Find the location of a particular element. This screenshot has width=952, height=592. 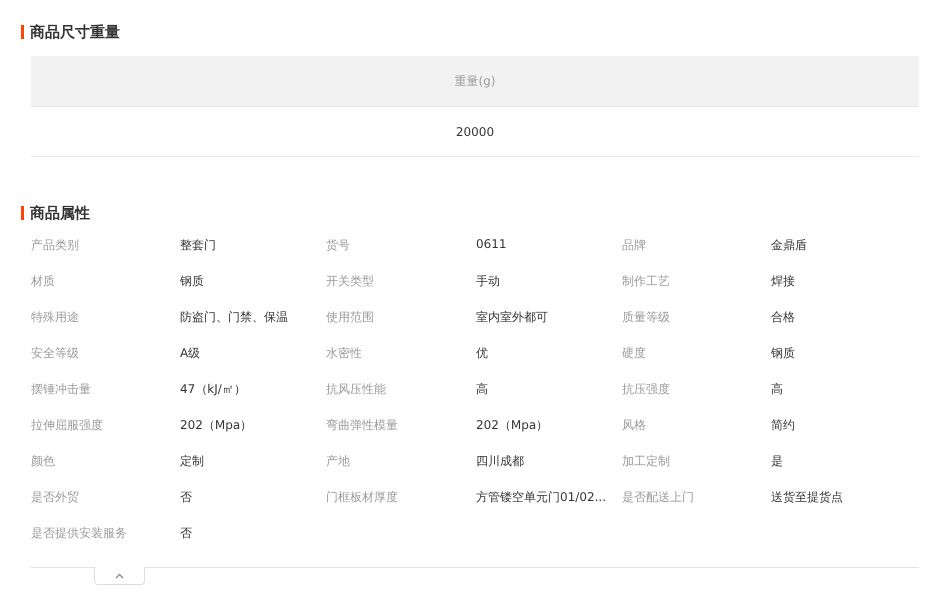

attribute-label: 制作工艺 is located at coordinates (646, 281).